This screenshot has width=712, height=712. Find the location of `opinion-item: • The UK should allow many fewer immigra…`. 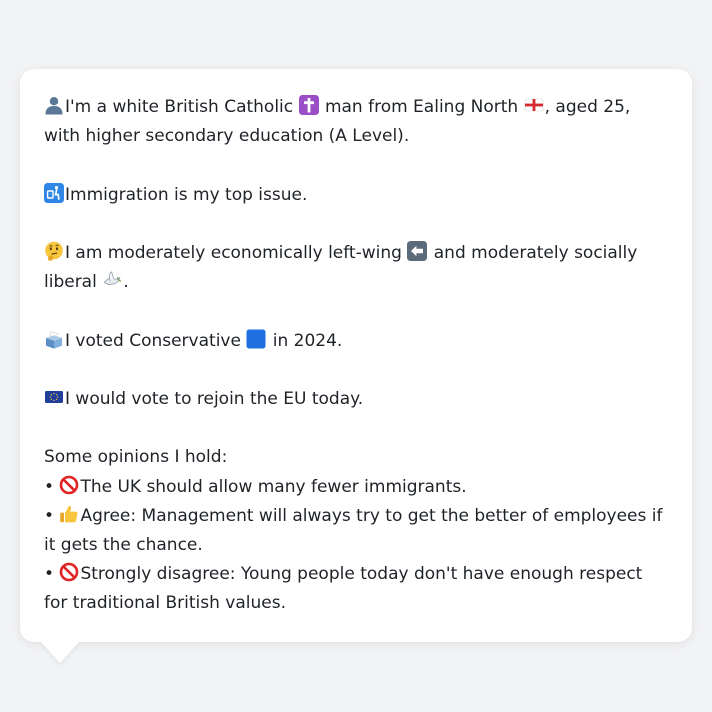

opinion-item: • The UK should allow many fewer immigra… is located at coordinates (255, 486).